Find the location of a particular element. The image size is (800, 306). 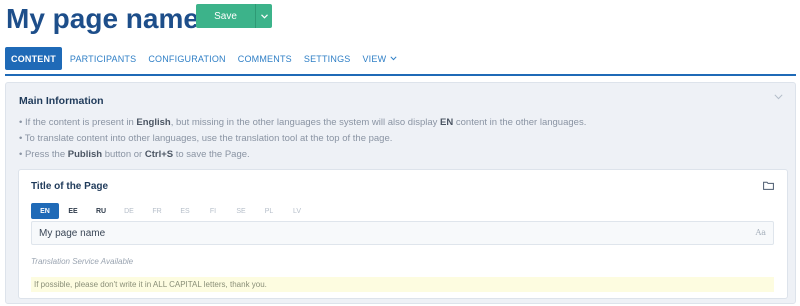

lang-tab-fi: FI is located at coordinates (213, 211).